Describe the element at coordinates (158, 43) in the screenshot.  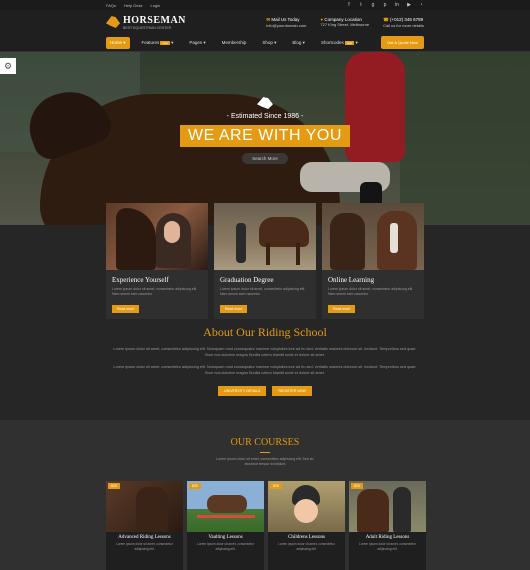
I see `nav-item-features: Features new ▾` at that location.